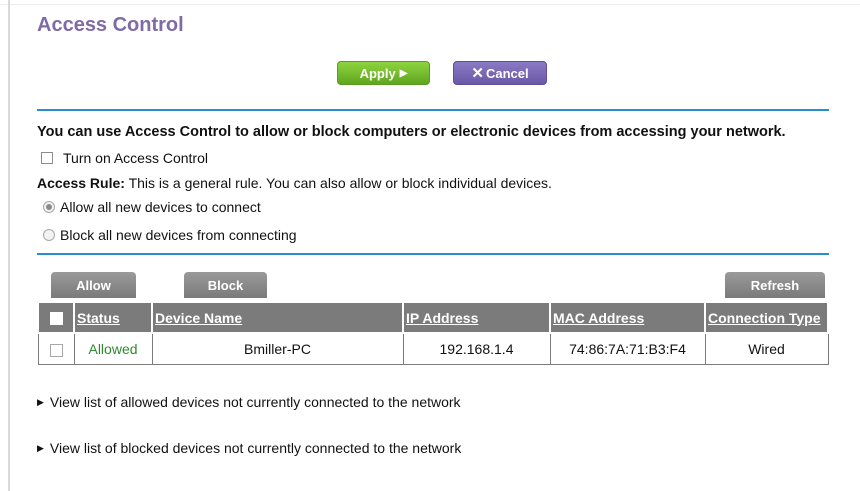 This screenshot has height=491, width=860. Describe the element at coordinates (81, 183) in the screenshot. I see `access-rule-label: Access Rule:` at that location.